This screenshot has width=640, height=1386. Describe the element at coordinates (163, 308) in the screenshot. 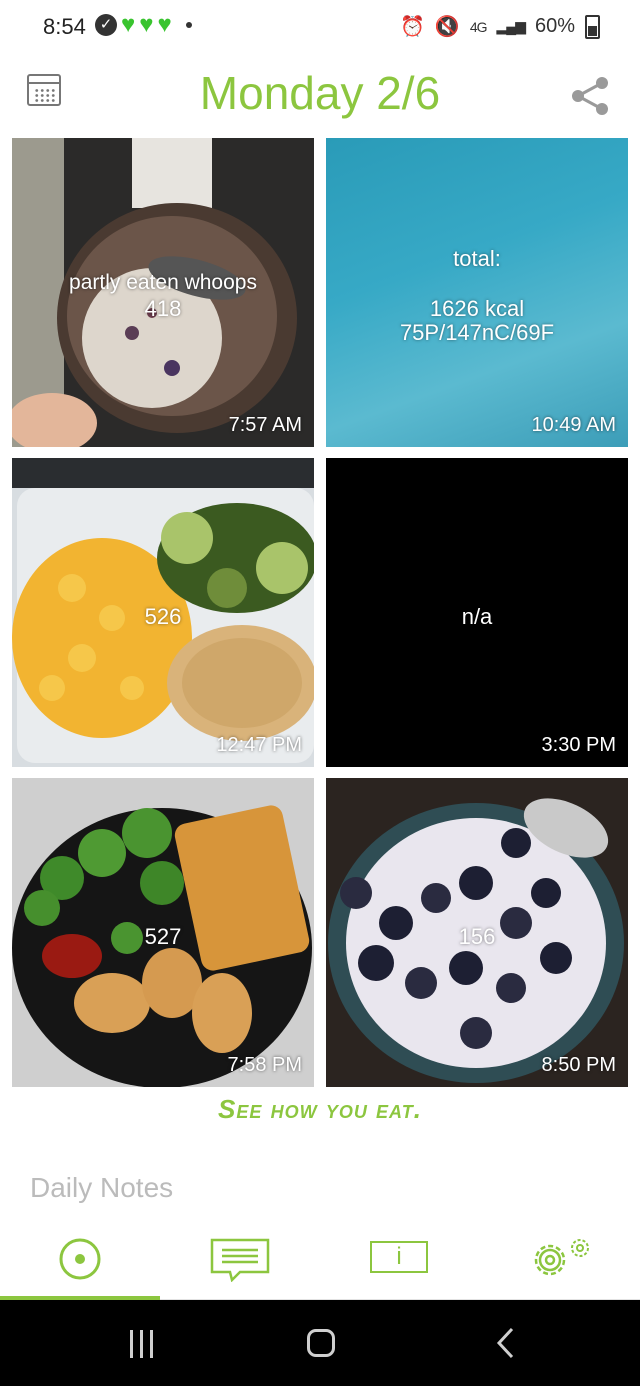

I see `meal-calories: 418` at that location.